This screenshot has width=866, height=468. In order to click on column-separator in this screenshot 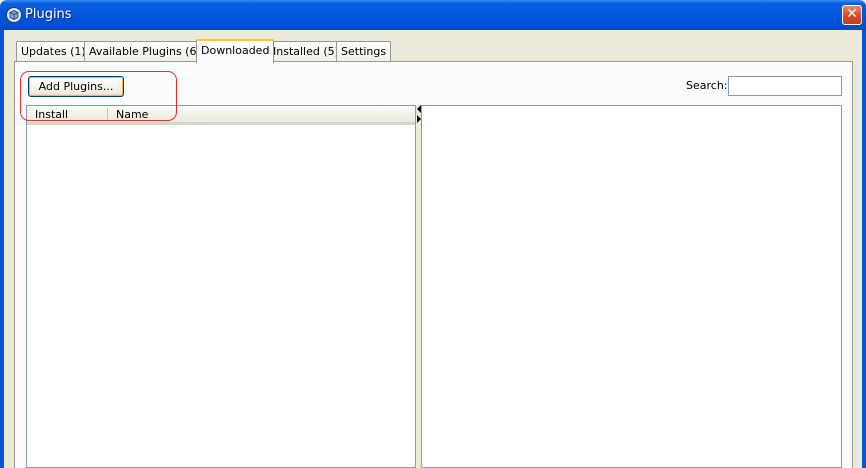, I will do `click(107, 114)`.